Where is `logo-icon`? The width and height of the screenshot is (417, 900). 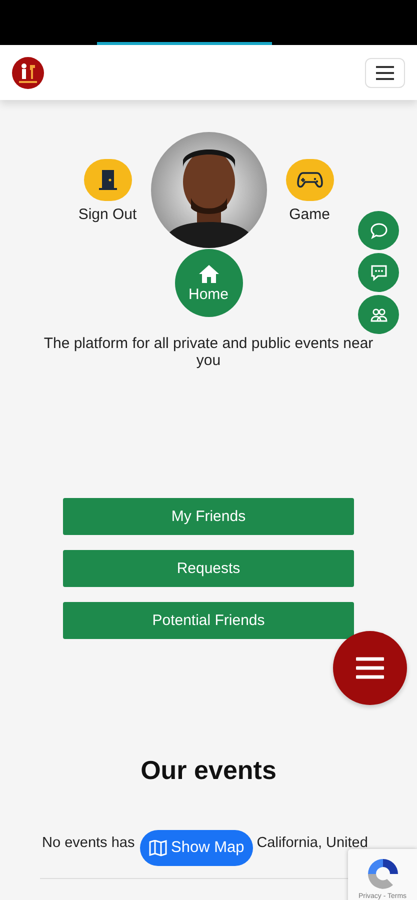
logo-icon is located at coordinates (28, 72).